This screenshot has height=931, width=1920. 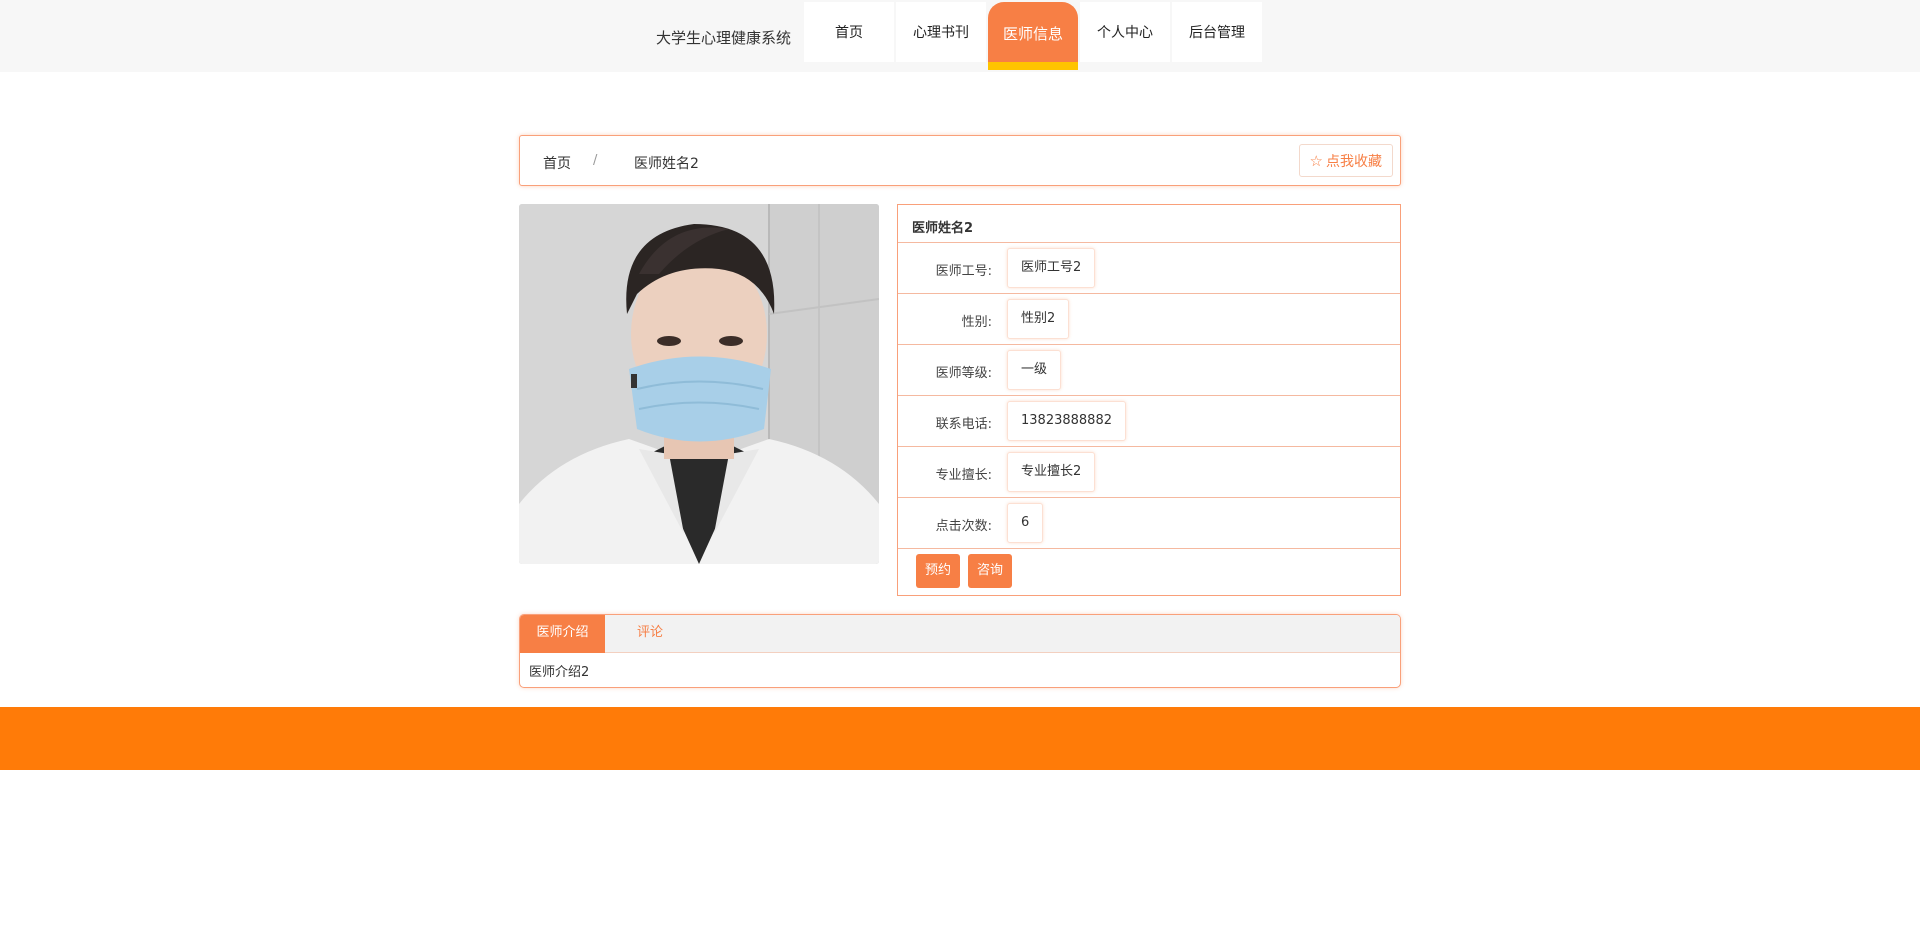 What do you see at coordinates (990, 571) in the screenshot?
I see `consult-button: 咨询` at bounding box center [990, 571].